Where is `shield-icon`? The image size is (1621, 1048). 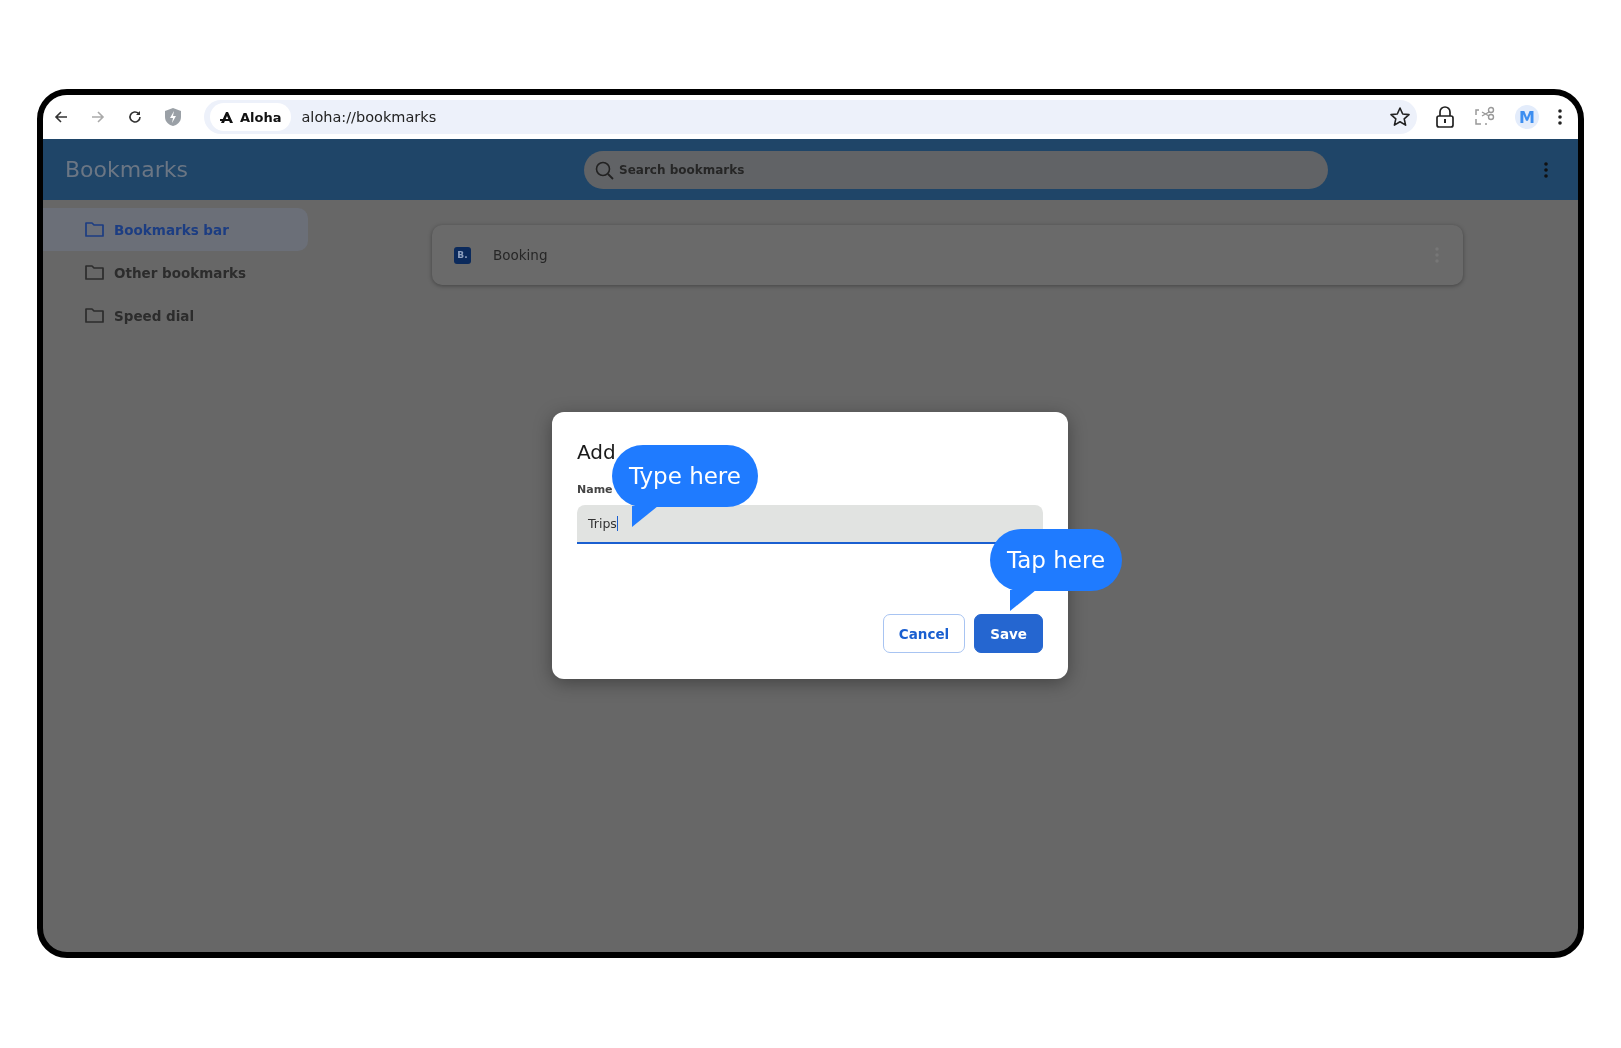
shield-icon is located at coordinates (173, 117).